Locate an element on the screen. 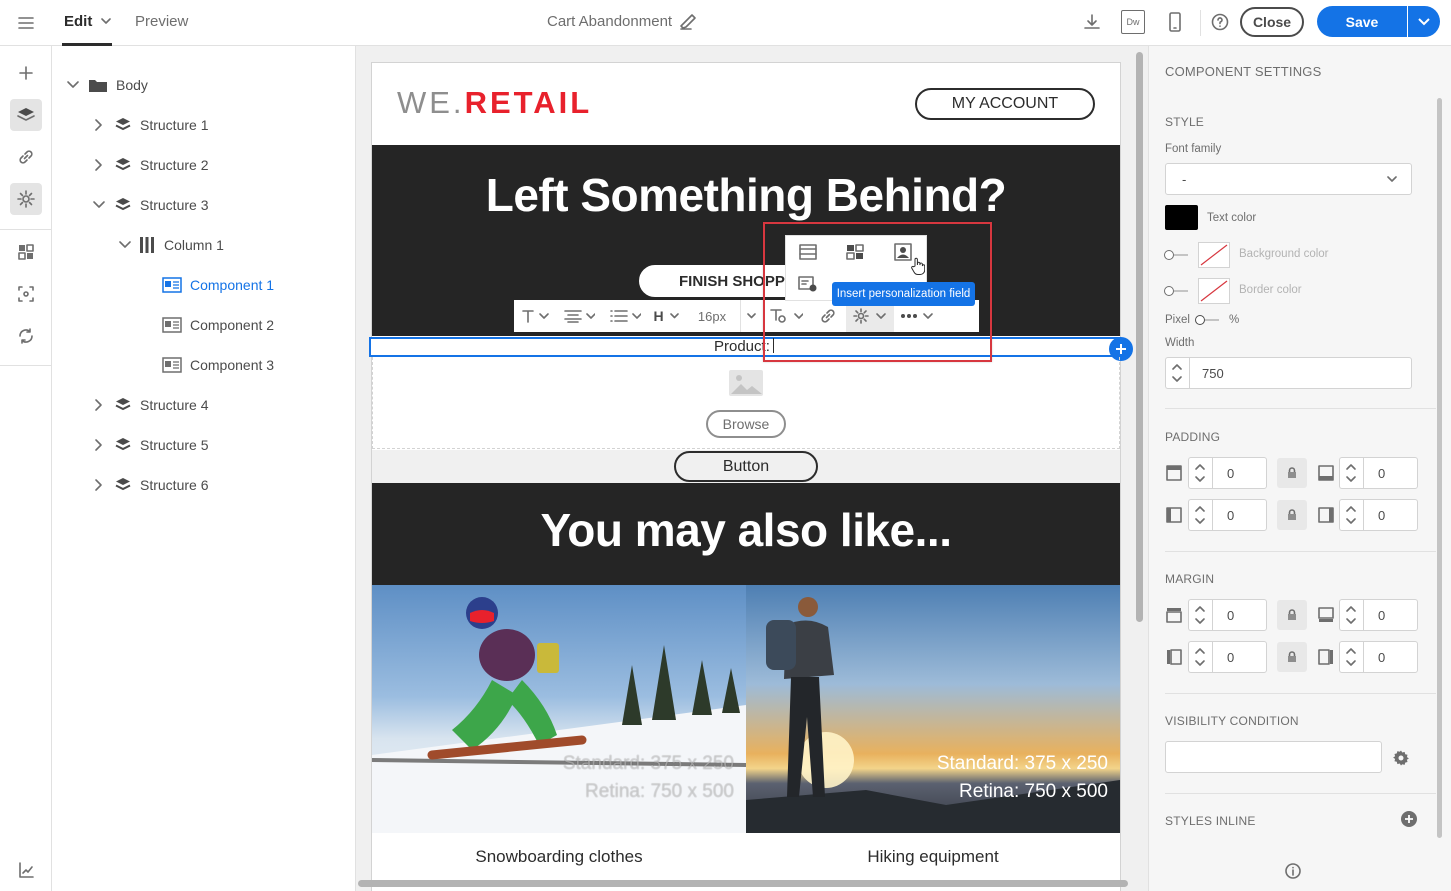 Image resolution: width=1451 pixels, height=891 pixels. add-style-icon is located at coordinates (1409, 819).